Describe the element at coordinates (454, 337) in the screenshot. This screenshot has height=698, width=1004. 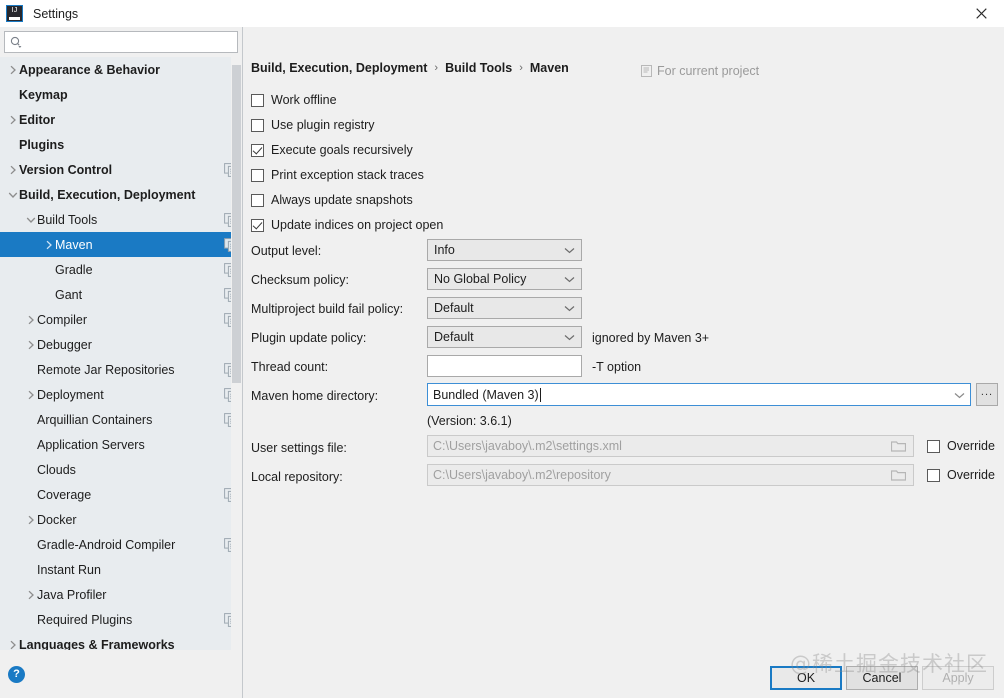
I see `plugin-update-policy-value: Default` at that location.